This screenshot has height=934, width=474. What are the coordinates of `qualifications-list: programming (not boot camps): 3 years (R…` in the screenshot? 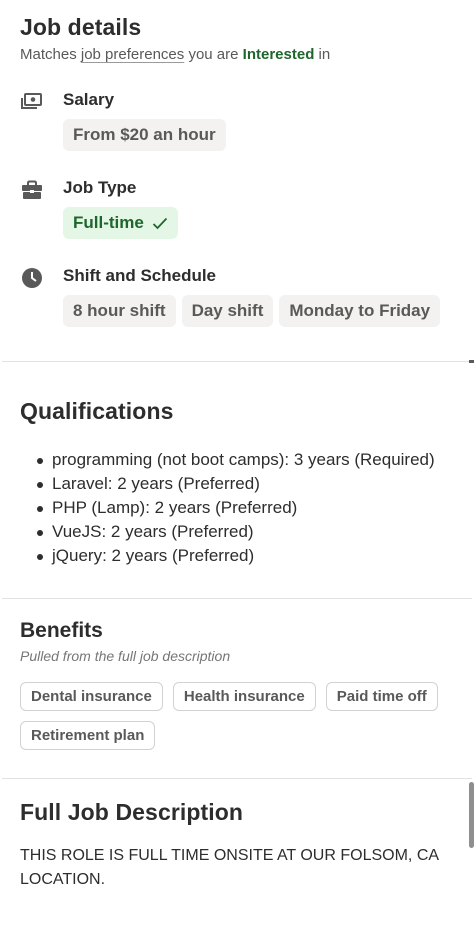 It's located at (237, 508).